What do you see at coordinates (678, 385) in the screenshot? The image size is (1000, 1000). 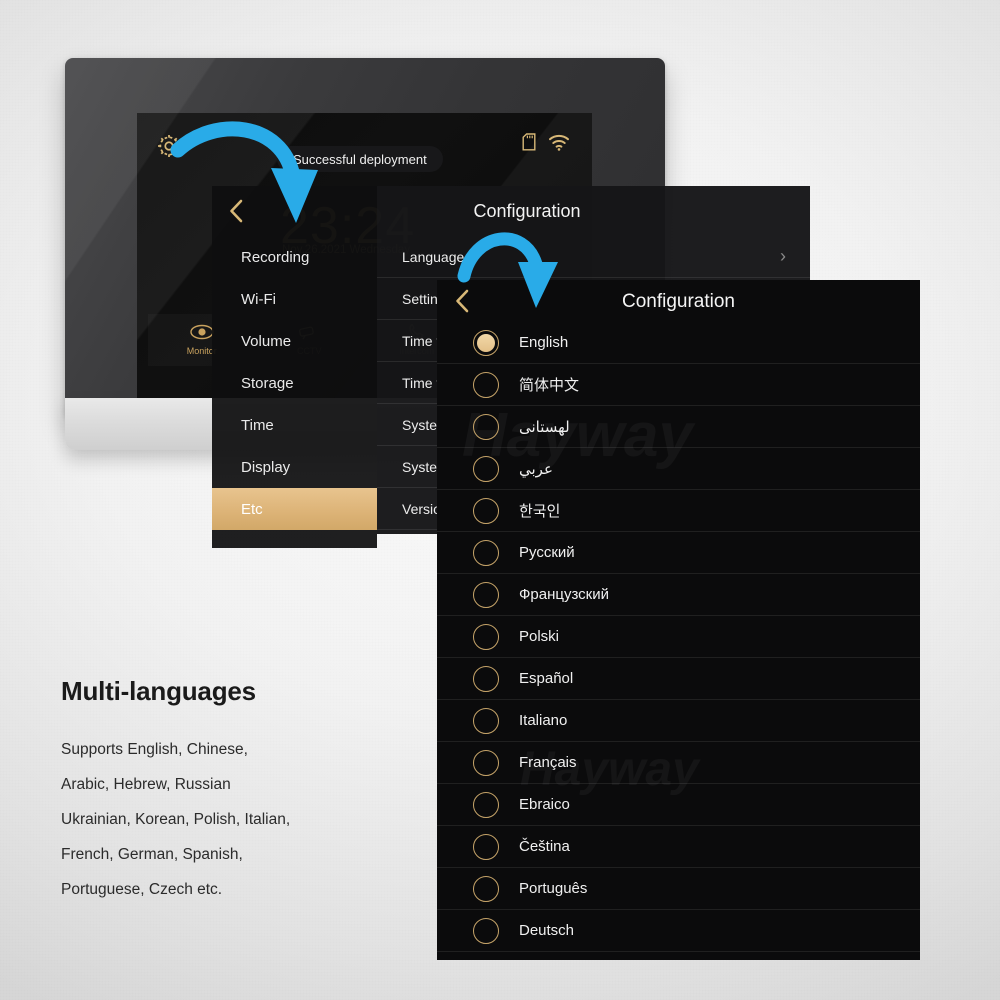 I see `language-option: 简体中文` at bounding box center [678, 385].